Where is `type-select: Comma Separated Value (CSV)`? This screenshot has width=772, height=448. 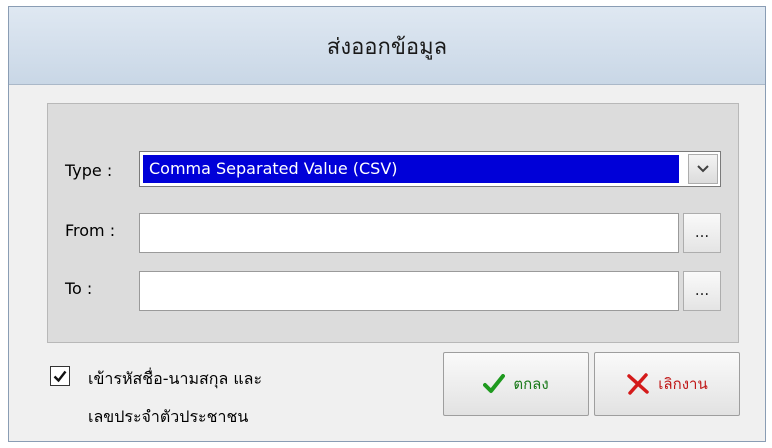 type-select: Comma Separated Value (CSV) is located at coordinates (430, 169).